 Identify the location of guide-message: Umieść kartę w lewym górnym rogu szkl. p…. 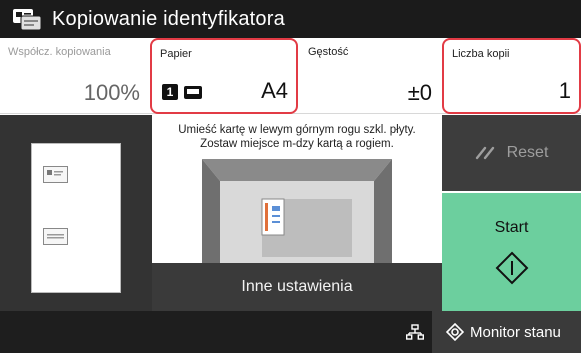
(297, 137).